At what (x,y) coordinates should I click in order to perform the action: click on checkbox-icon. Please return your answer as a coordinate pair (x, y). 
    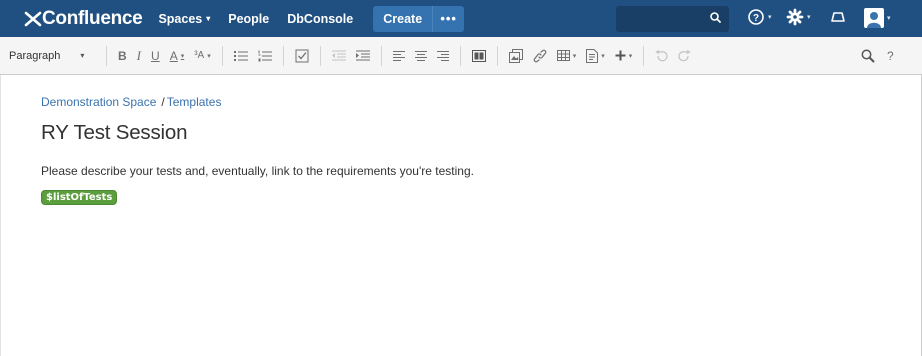
    Looking at the image, I should click on (302, 55).